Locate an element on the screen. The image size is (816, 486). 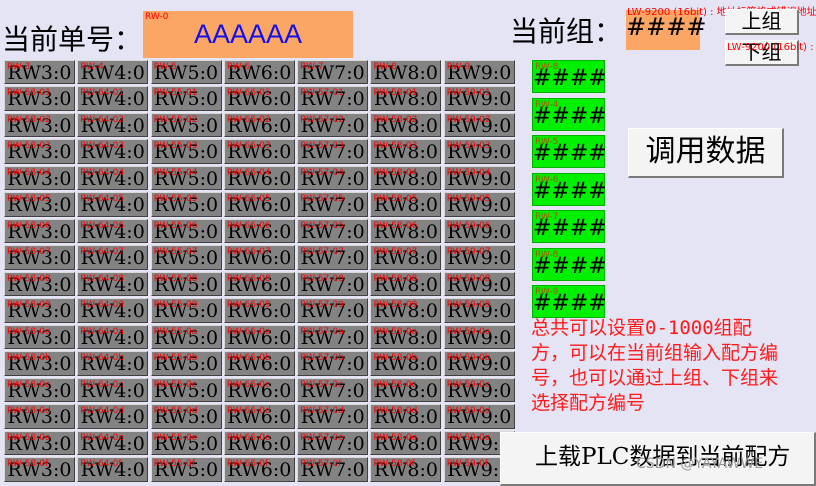
recipe-cell: RW9:0 RW-59-04 is located at coordinates (479, 178).